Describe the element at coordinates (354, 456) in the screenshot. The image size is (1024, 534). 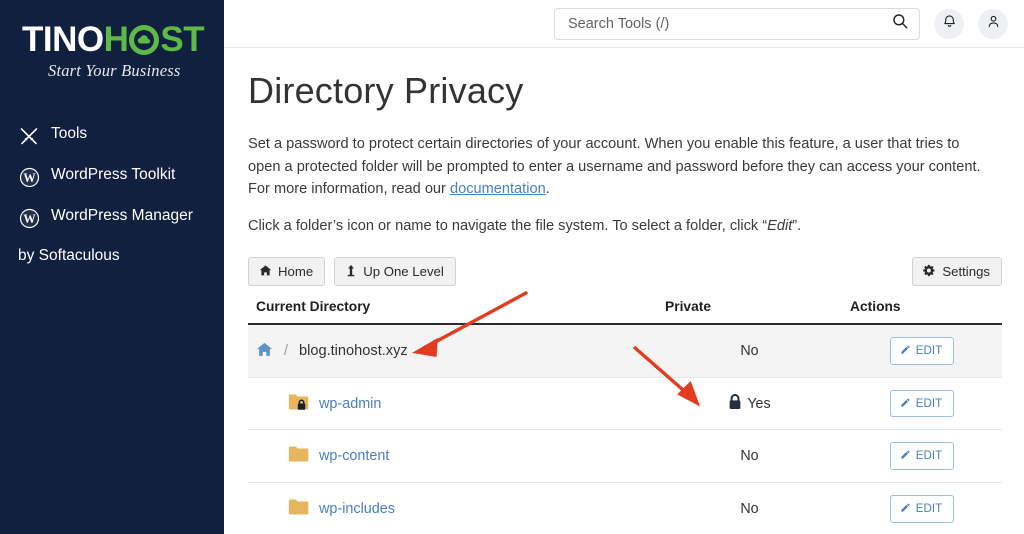
I see `folder-name: wp-content` at that location.